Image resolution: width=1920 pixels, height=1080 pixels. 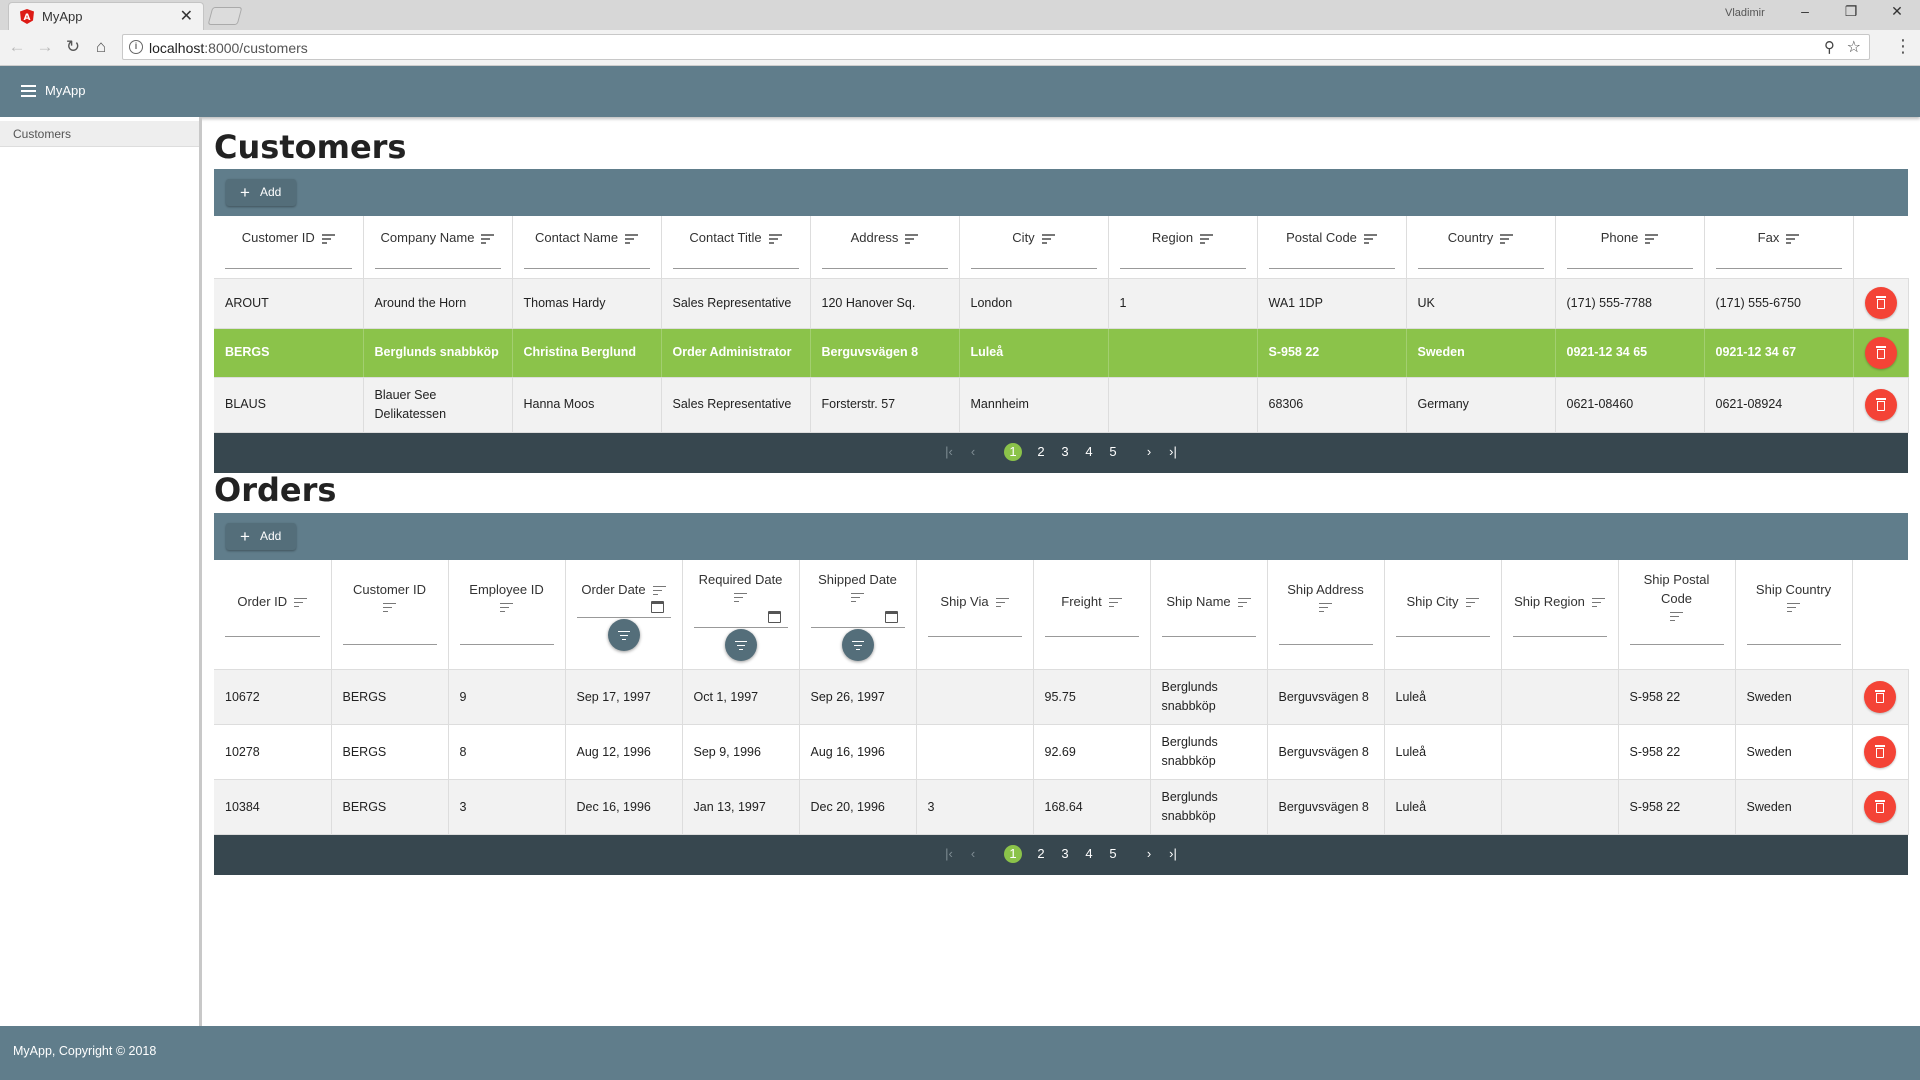 I want to click on page-button-3: 3, so click(x=1065, y=451).